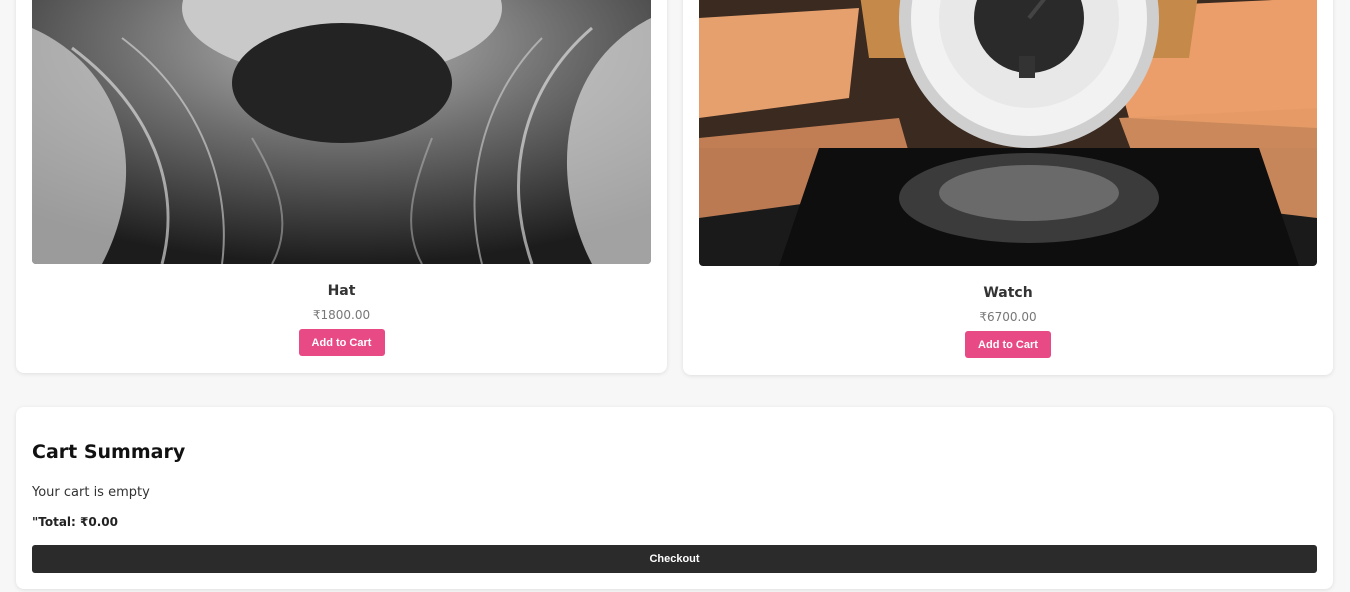  Describe the element at coordinates (674, 559) in the screenshot. I see `checkout-button: Checkout` at that location.